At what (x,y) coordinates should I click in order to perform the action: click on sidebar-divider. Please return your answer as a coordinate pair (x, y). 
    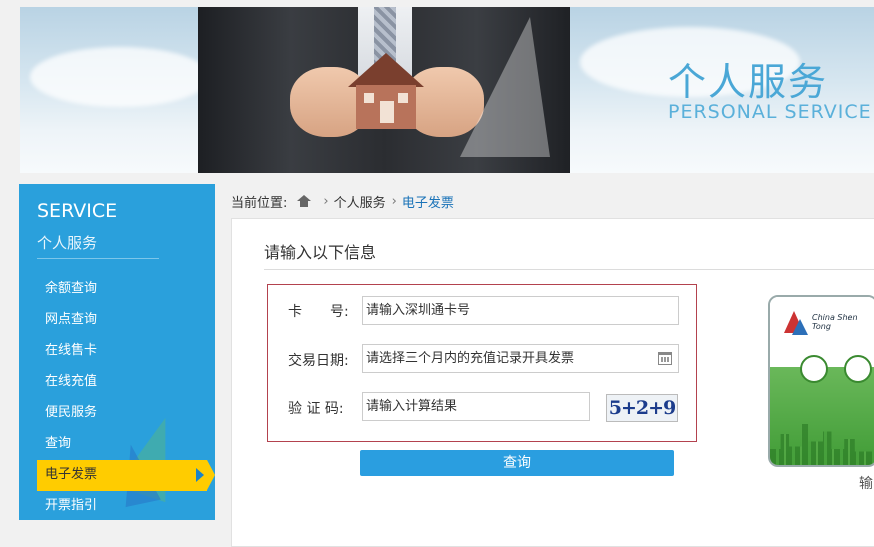
    Looking at the image, I should click on (98, 258).